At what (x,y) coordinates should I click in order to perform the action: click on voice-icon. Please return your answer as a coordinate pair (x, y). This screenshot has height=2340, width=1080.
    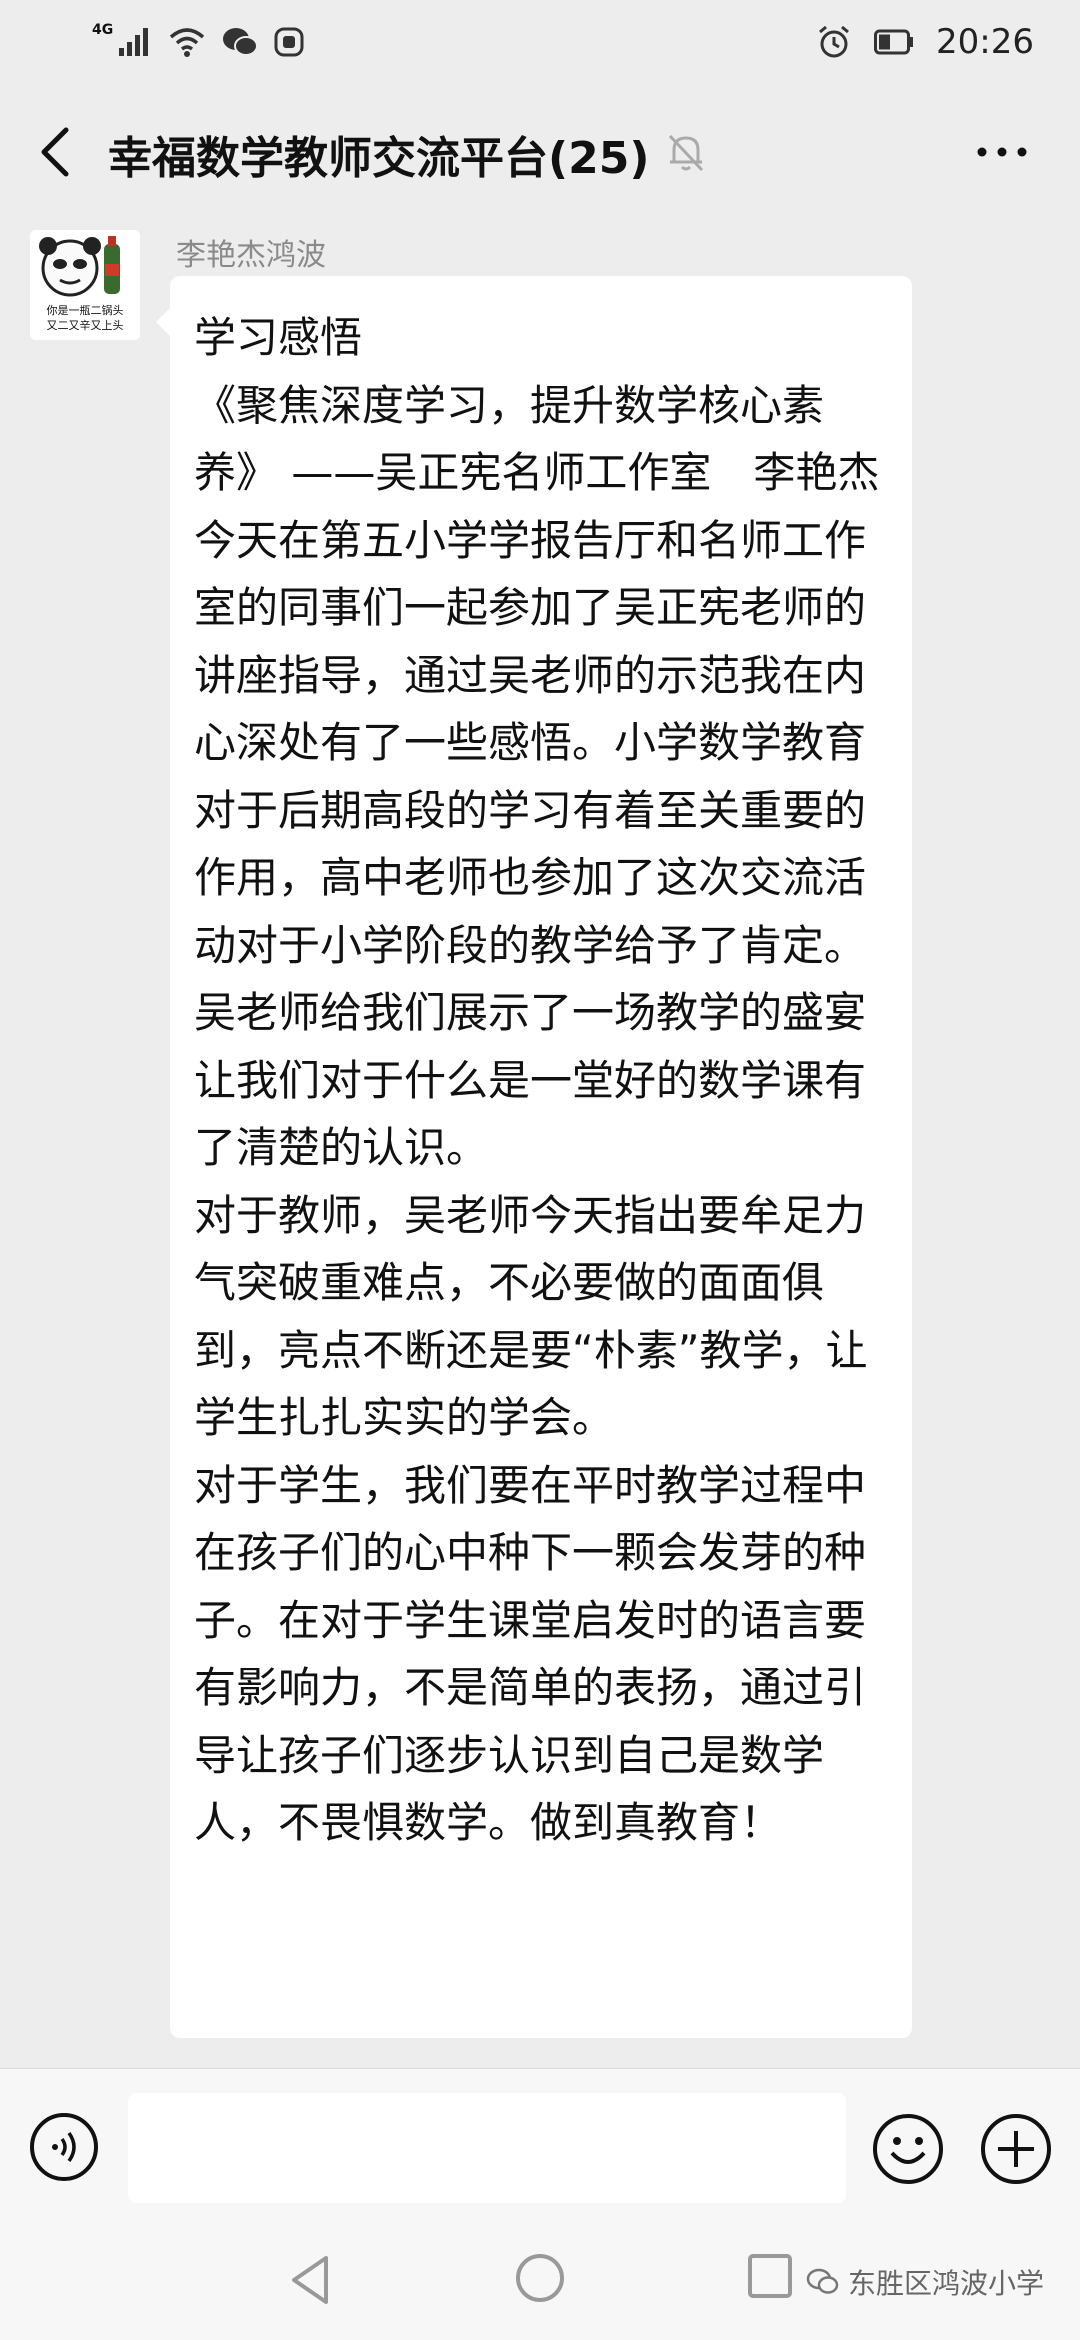
    Looking at the image, I should click on (64, 2147).